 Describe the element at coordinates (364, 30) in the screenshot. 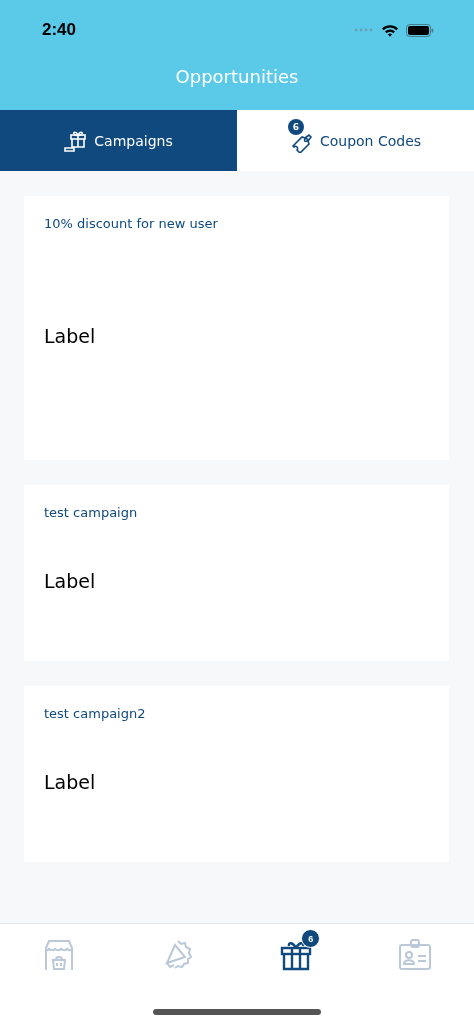

I see `signal-icon` at that location.